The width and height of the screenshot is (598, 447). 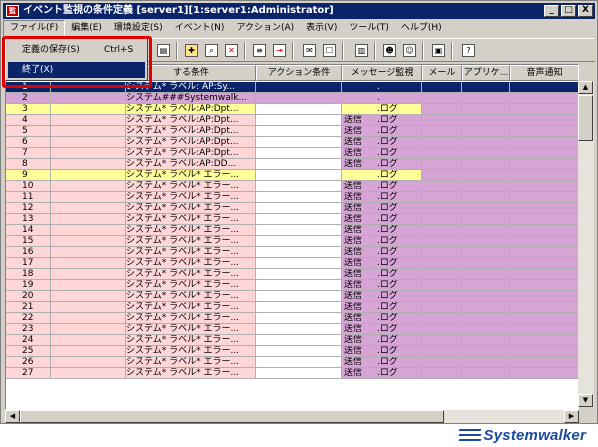 I want to click on table-row: 6 システム* ラベル:AP:Dpt... 送信 .ログ, so click(x=292, y=142).